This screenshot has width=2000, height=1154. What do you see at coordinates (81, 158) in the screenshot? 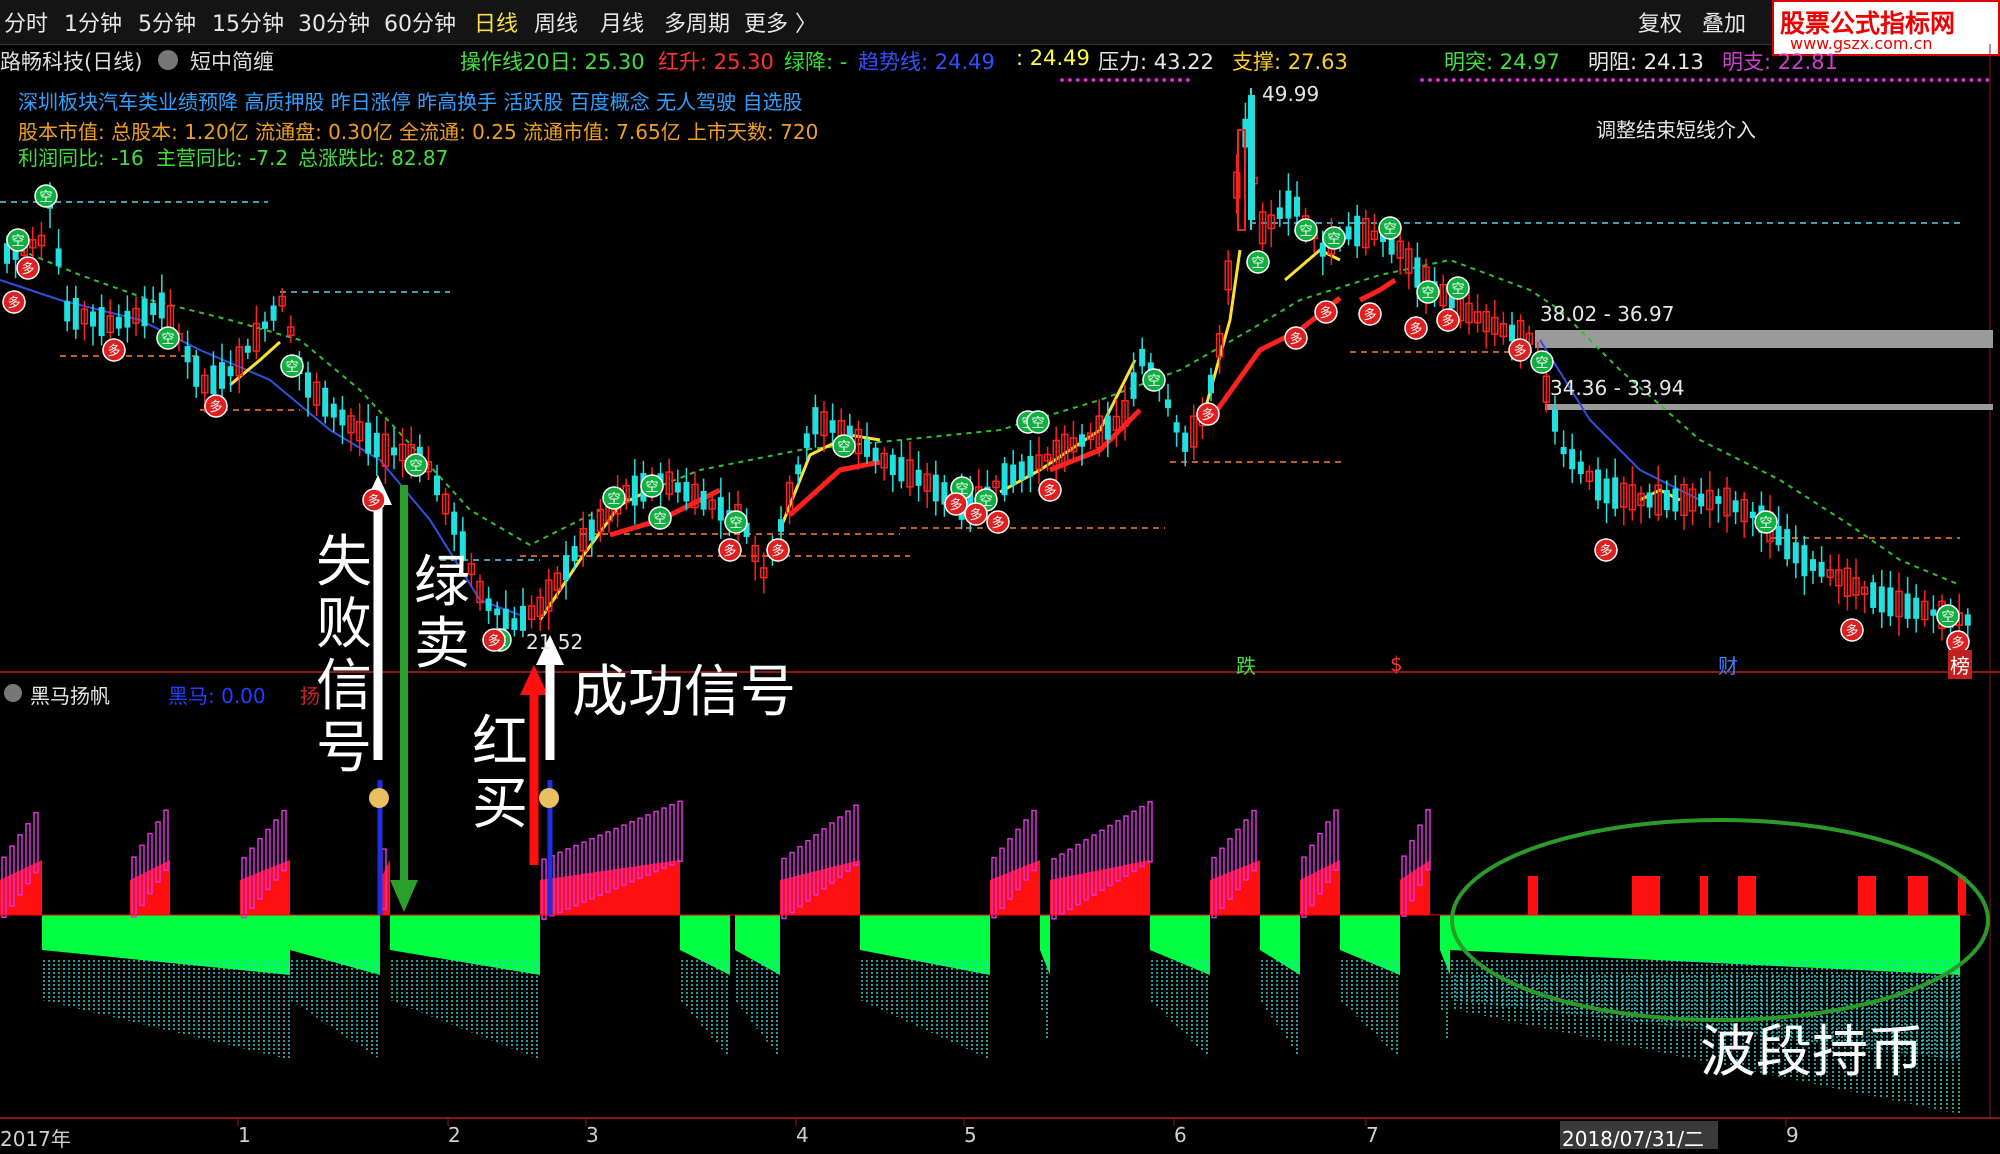
I see `profit-line: 利润同比: -16` at bounding box center [81, 158].